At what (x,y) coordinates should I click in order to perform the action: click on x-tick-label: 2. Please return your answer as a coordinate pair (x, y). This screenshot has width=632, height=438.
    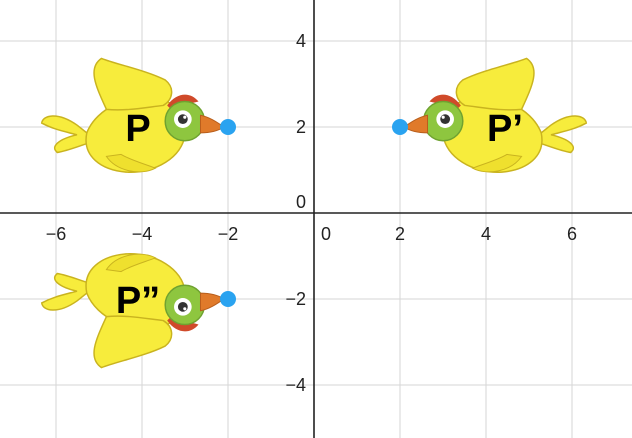
    Looking at the image, I should click on (400, 234).